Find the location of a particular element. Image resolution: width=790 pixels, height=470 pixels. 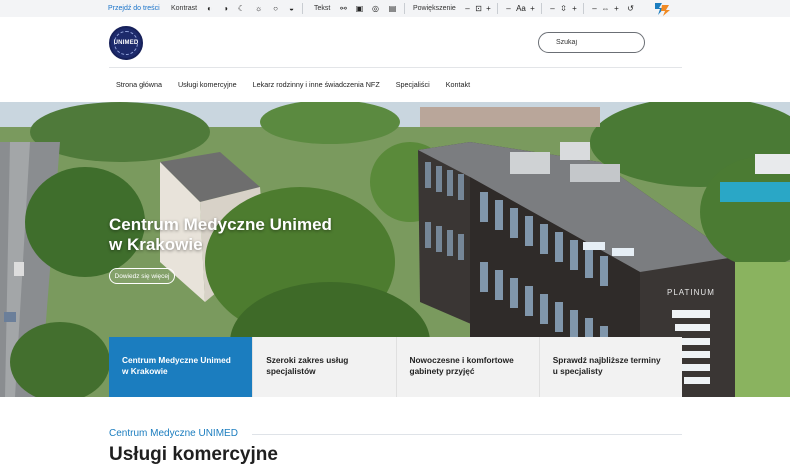

site-logo: UNIMED is located at coordinates (126, 43).